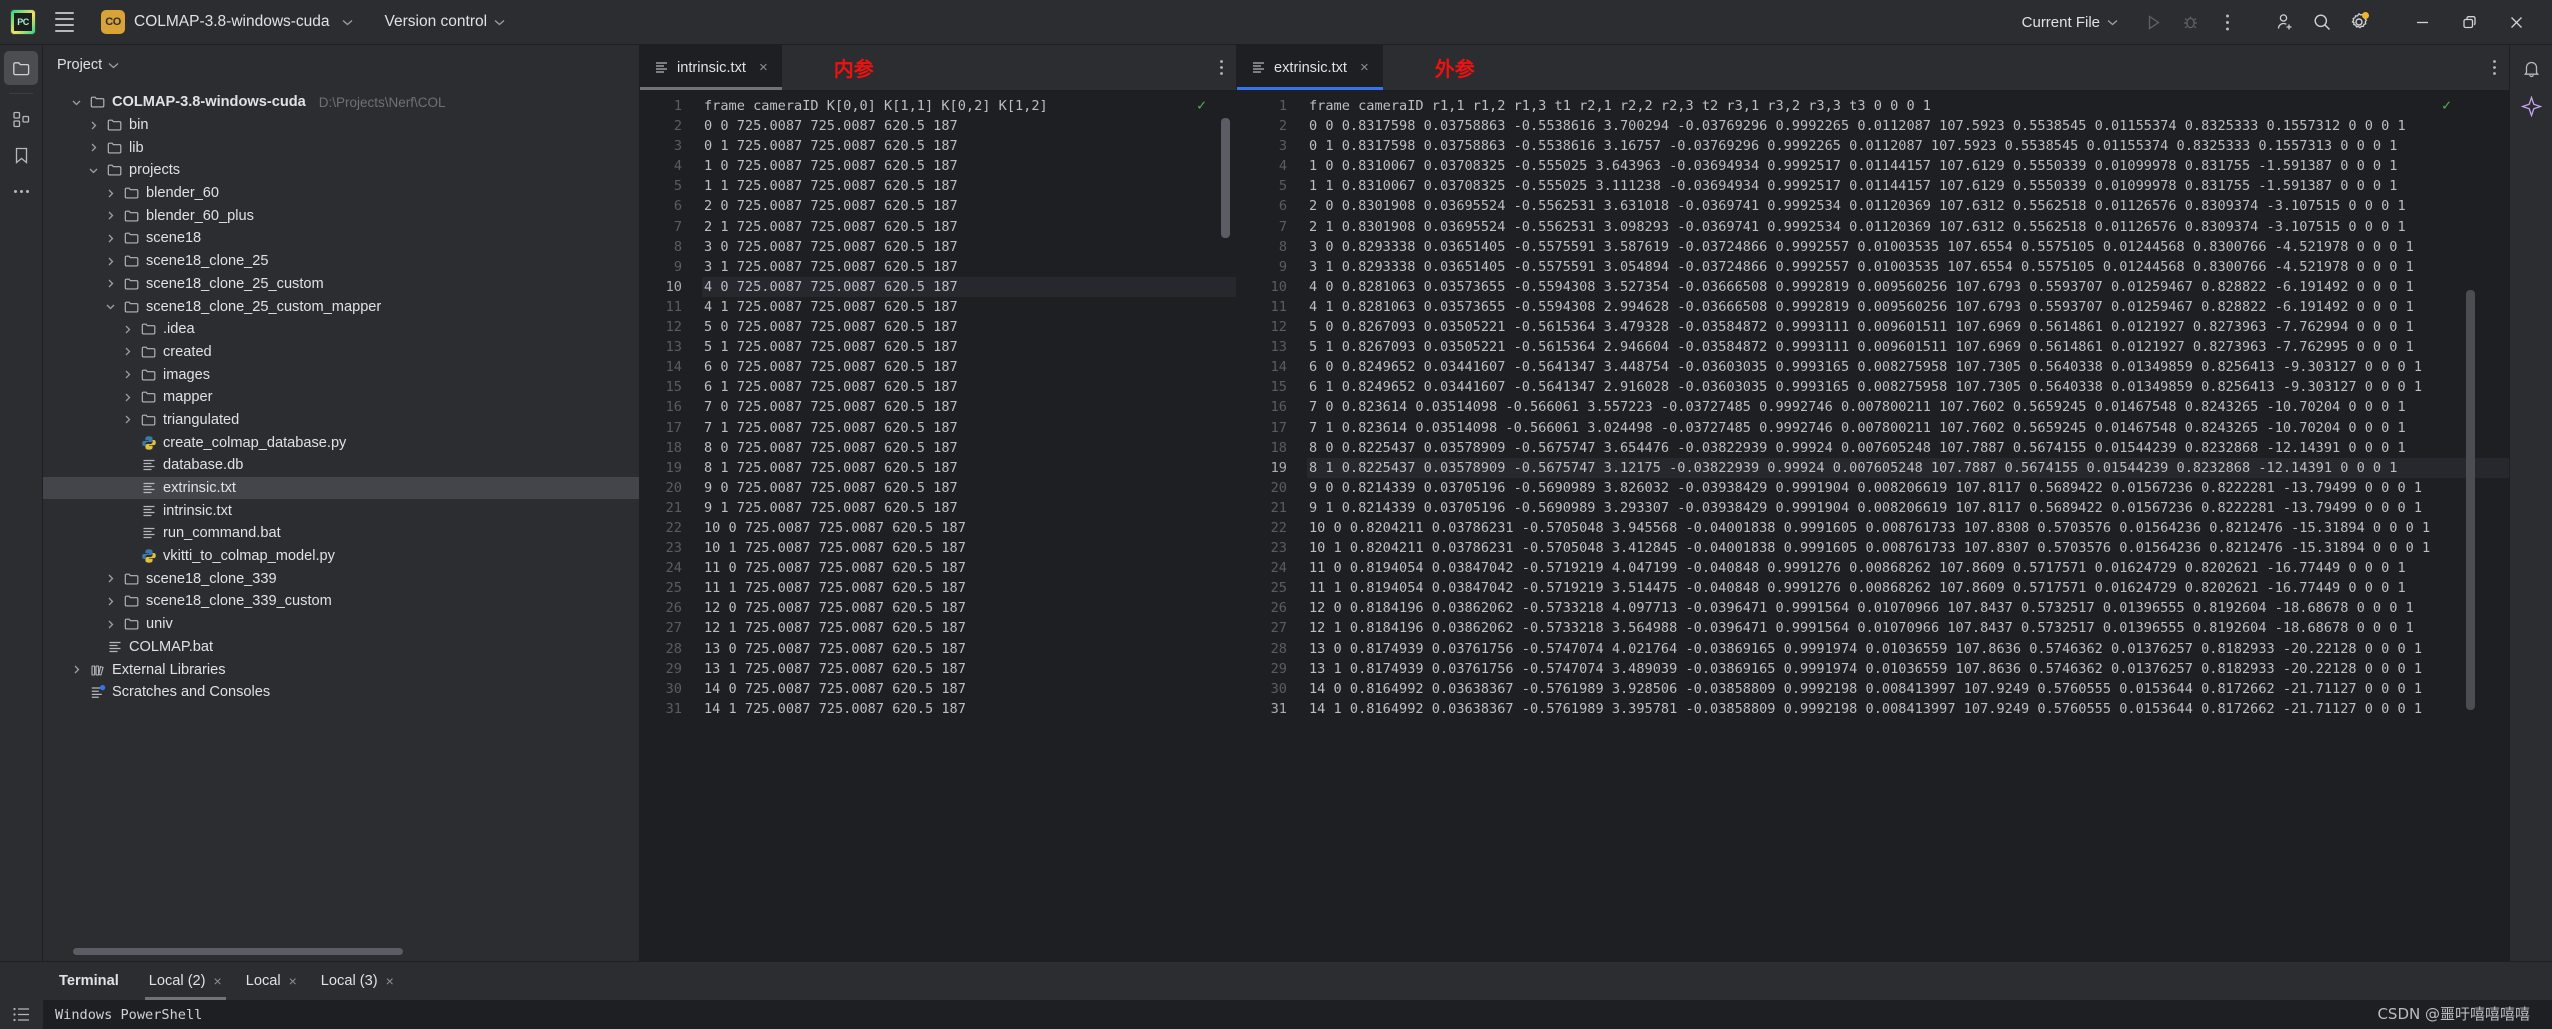  What do you see at coordinates (341, 306) in the screenshot?
I see `tree-item-scene18-clone-25-custom-mapper: scene18_clone_25_custom_mapper` at bounding box center [341, 306].